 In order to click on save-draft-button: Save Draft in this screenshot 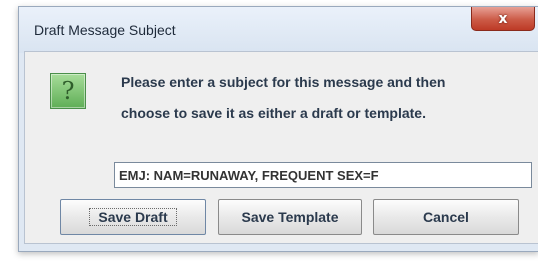, I will do `click(133, 217)`.